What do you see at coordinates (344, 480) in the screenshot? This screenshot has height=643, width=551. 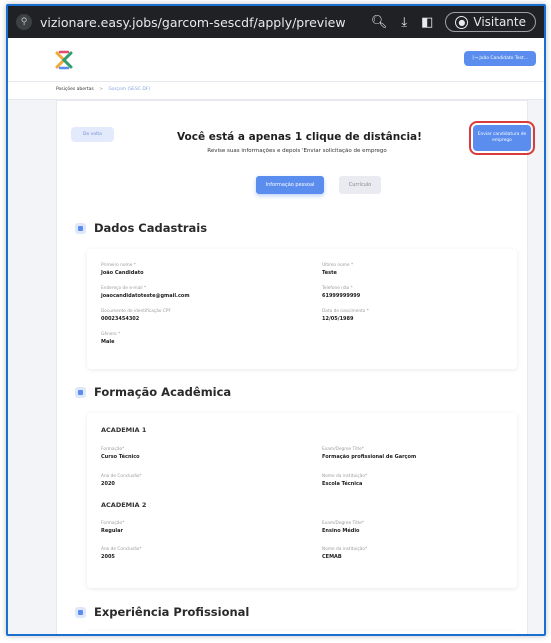 I see `institution-field: Nome da instituição* Escola Técnica` at bounding box center [344, 480].